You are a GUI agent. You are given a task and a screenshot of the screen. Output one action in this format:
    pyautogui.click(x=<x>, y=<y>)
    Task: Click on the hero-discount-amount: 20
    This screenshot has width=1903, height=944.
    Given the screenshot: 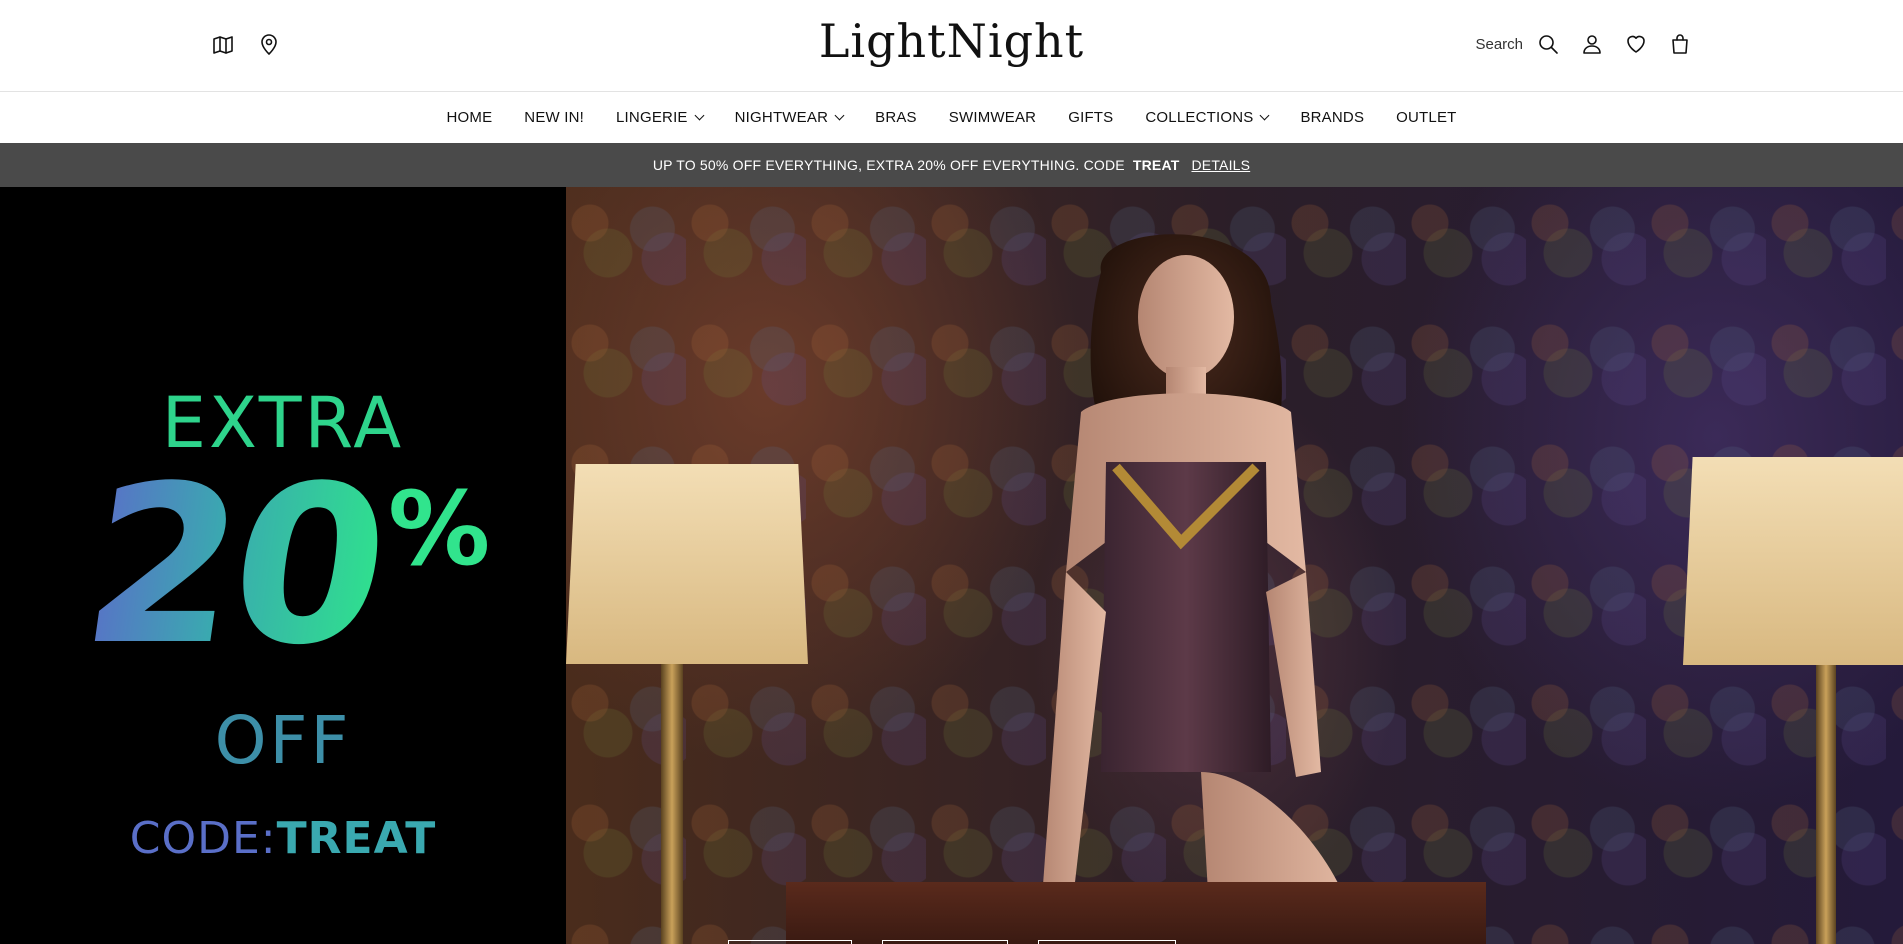 What is the action you would take?
    pyautogui.click(x=234, y=566)
    